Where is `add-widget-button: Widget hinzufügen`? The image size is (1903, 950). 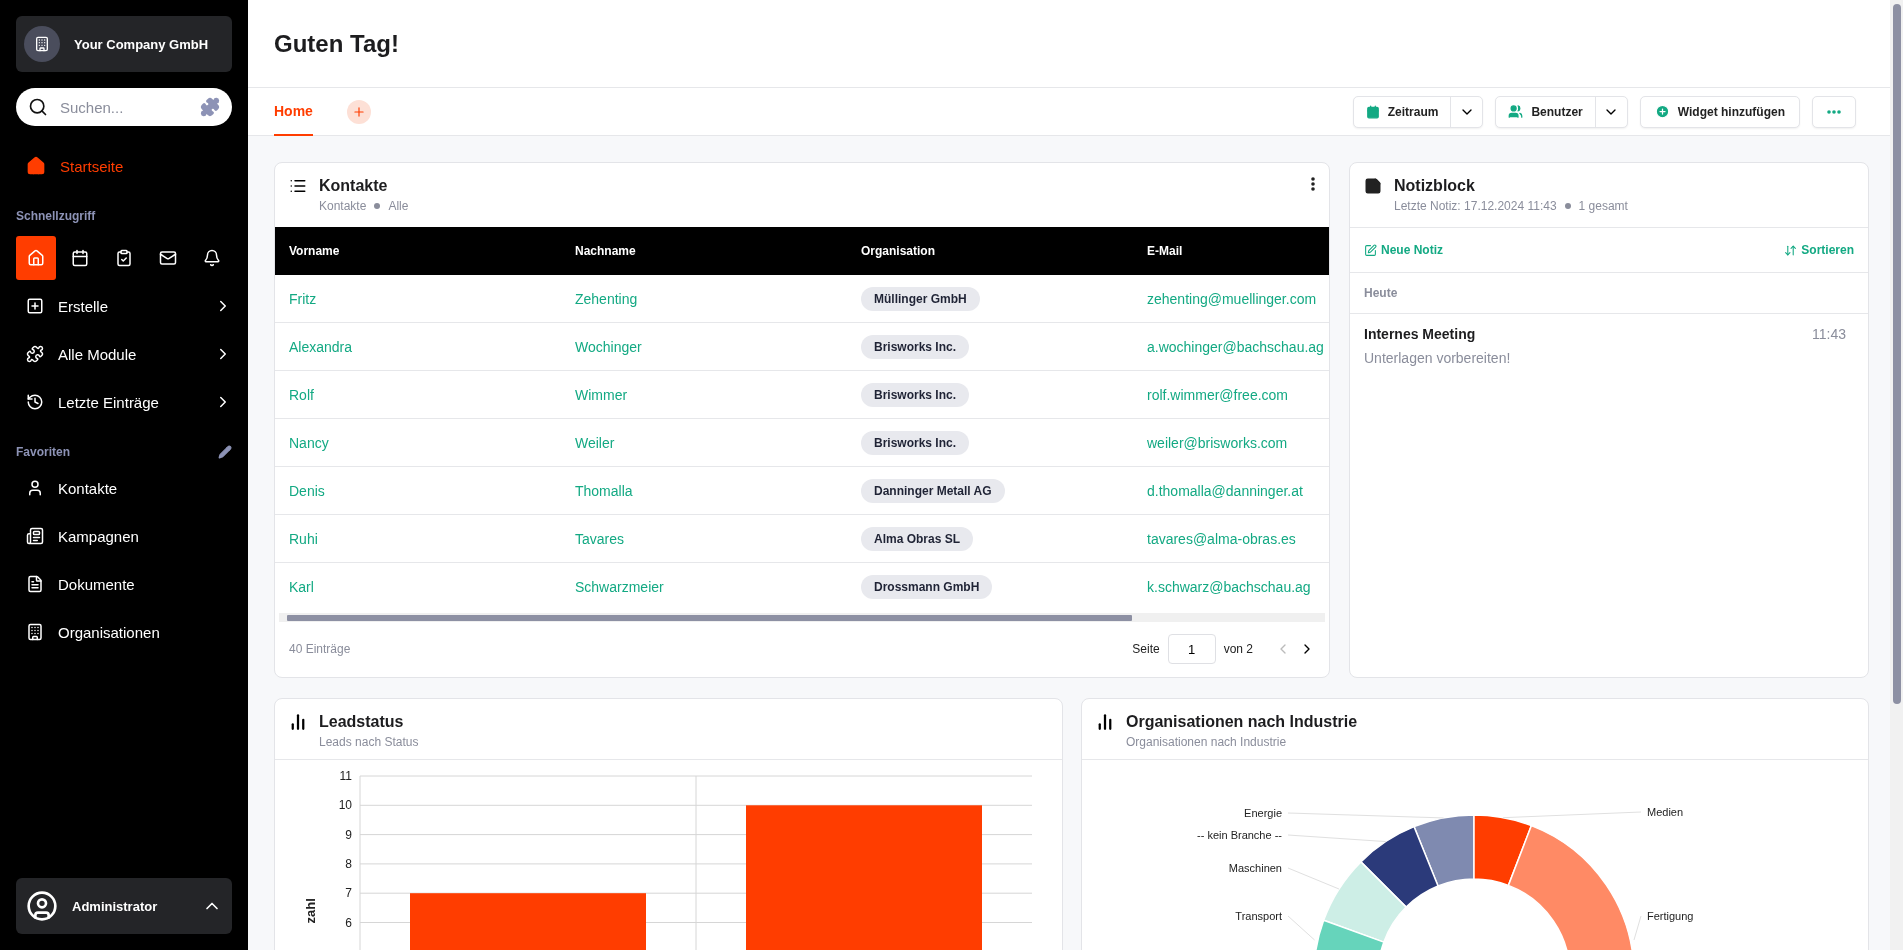
add-widget-button: Widget hinzufügen is located at coordinates (1719, 111).